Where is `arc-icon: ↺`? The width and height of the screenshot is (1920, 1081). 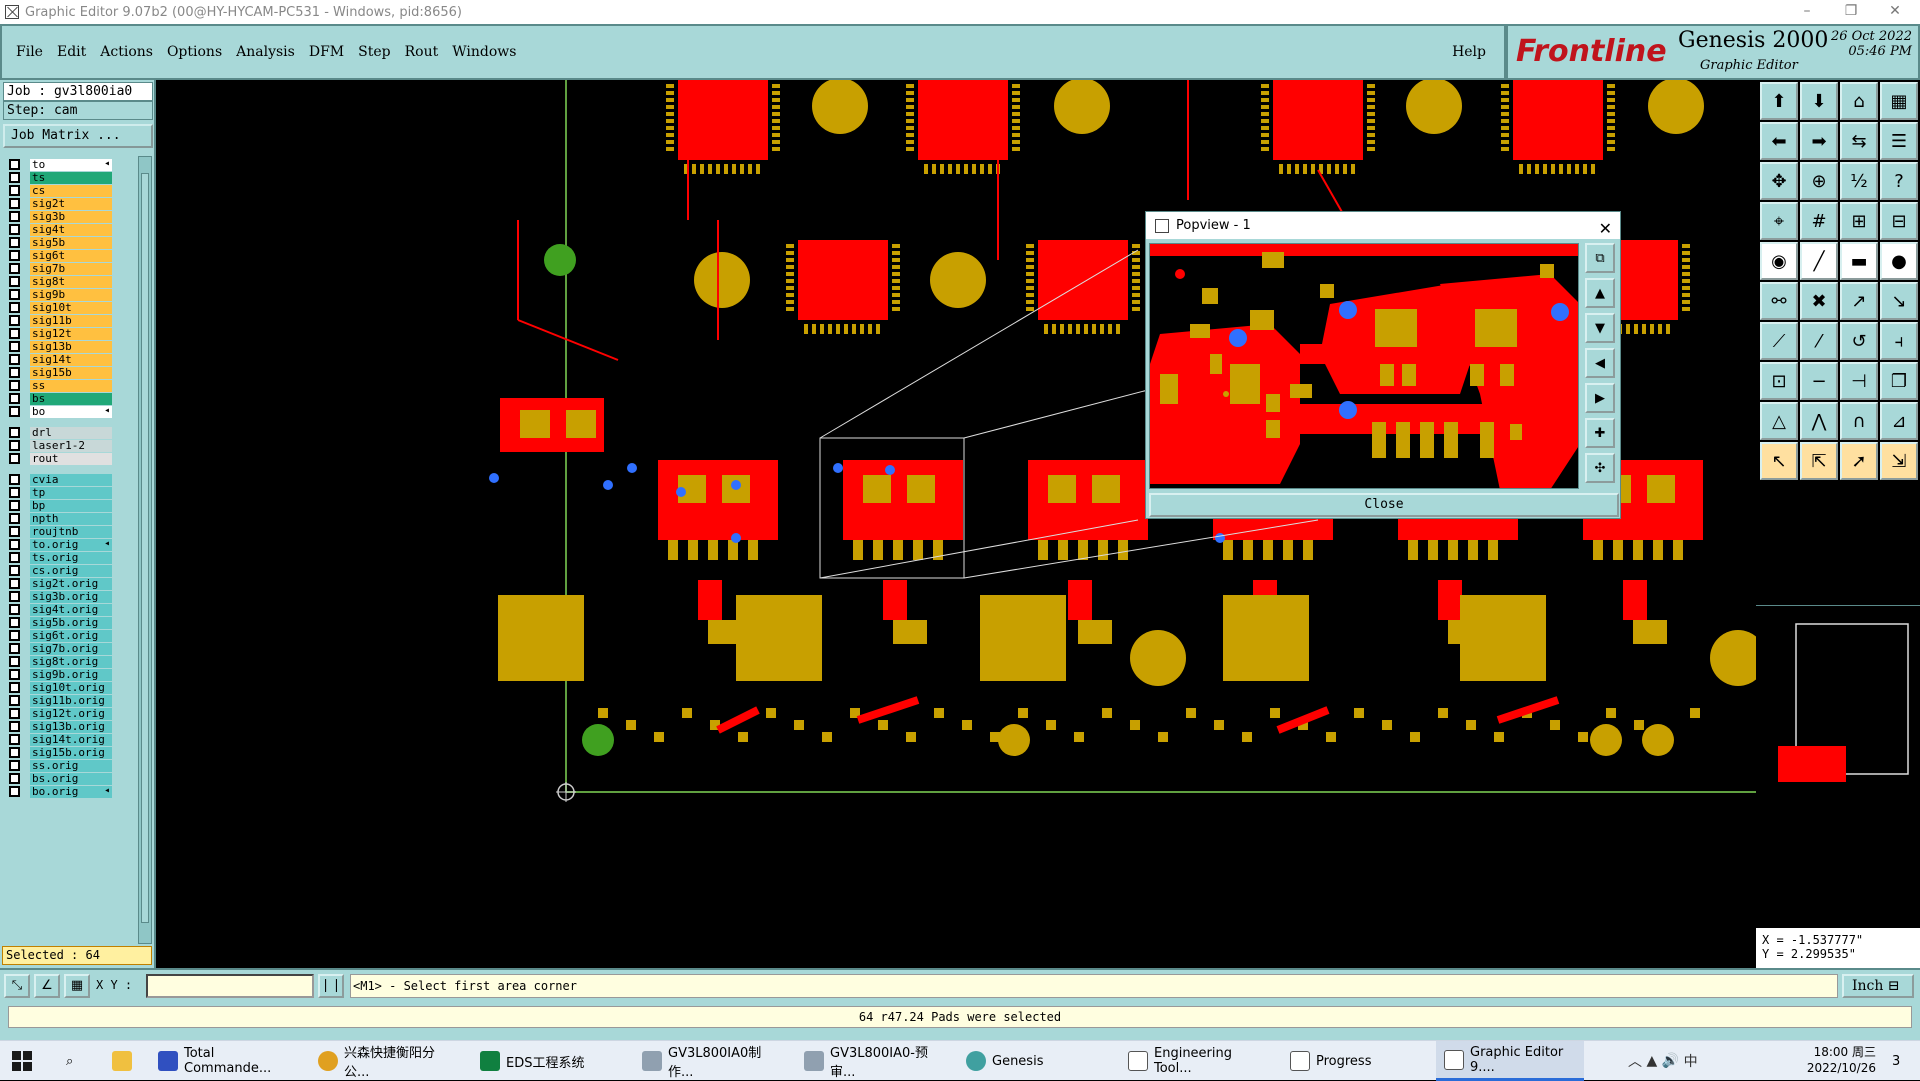 arc-icon: ↺ is located at coordinates (1859, 341).